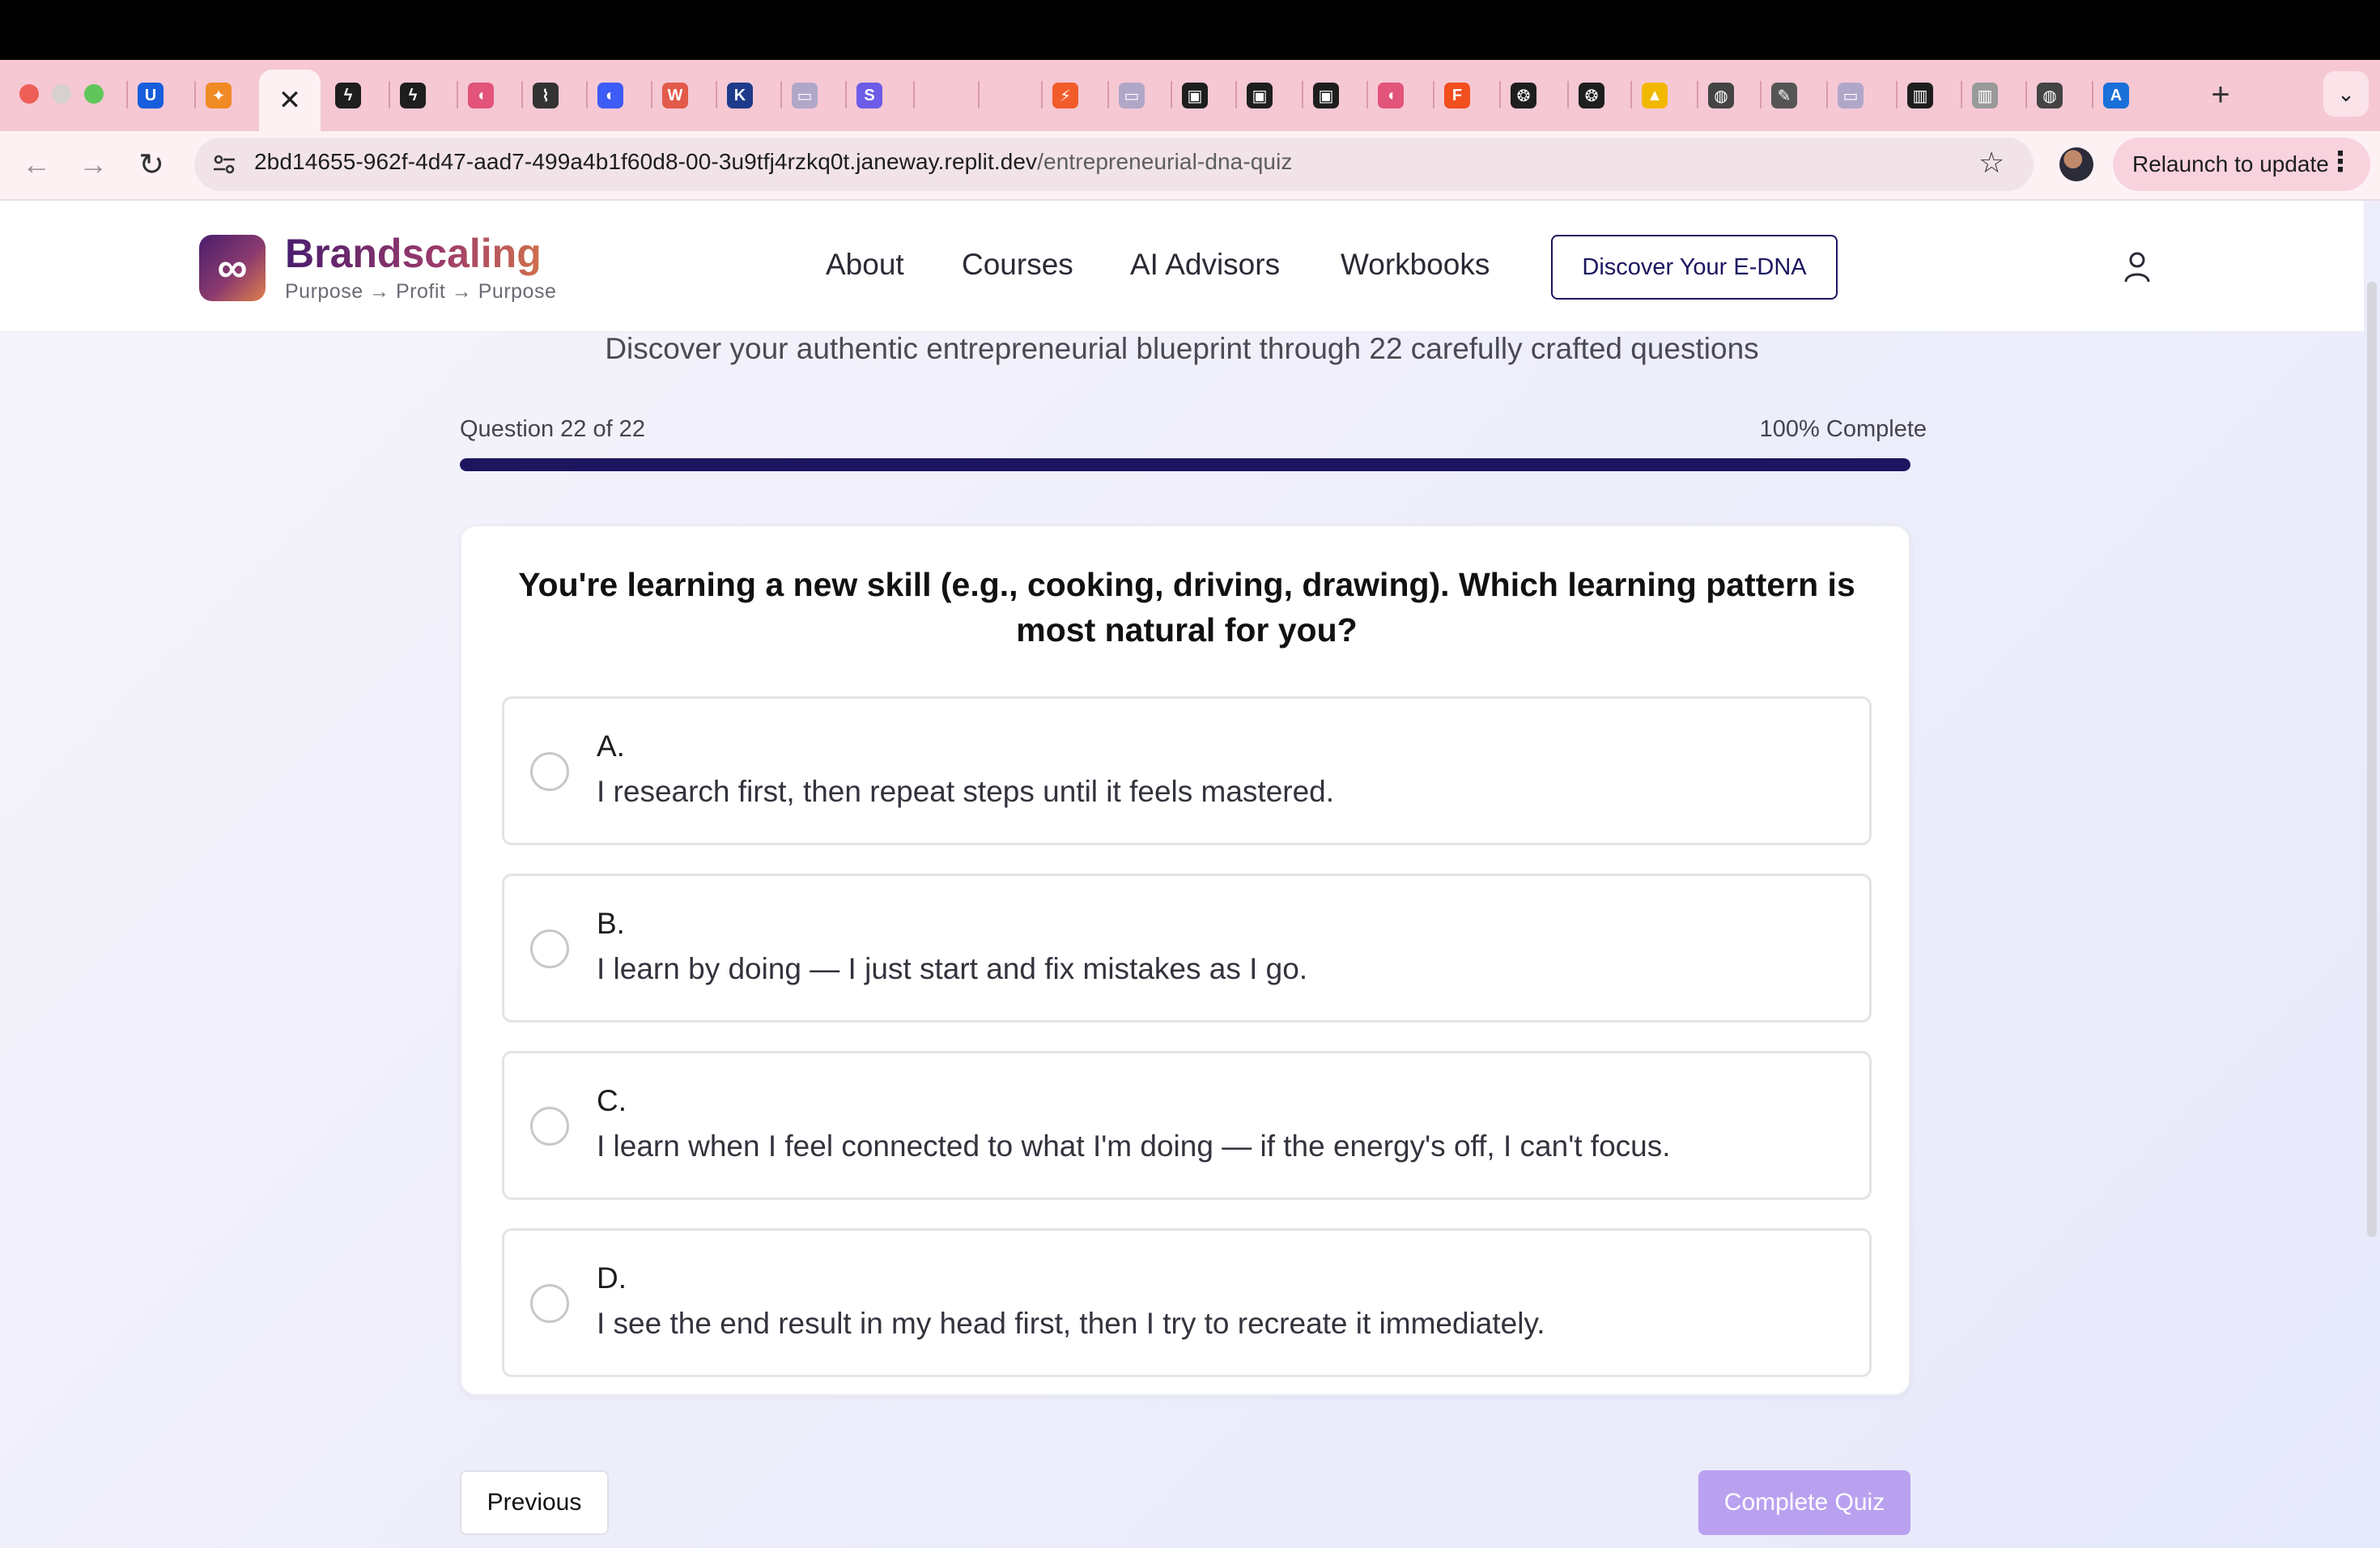  Describe the element at coordinates (94, 94) in the screenshot. I see `maximize-window-button` at that location.